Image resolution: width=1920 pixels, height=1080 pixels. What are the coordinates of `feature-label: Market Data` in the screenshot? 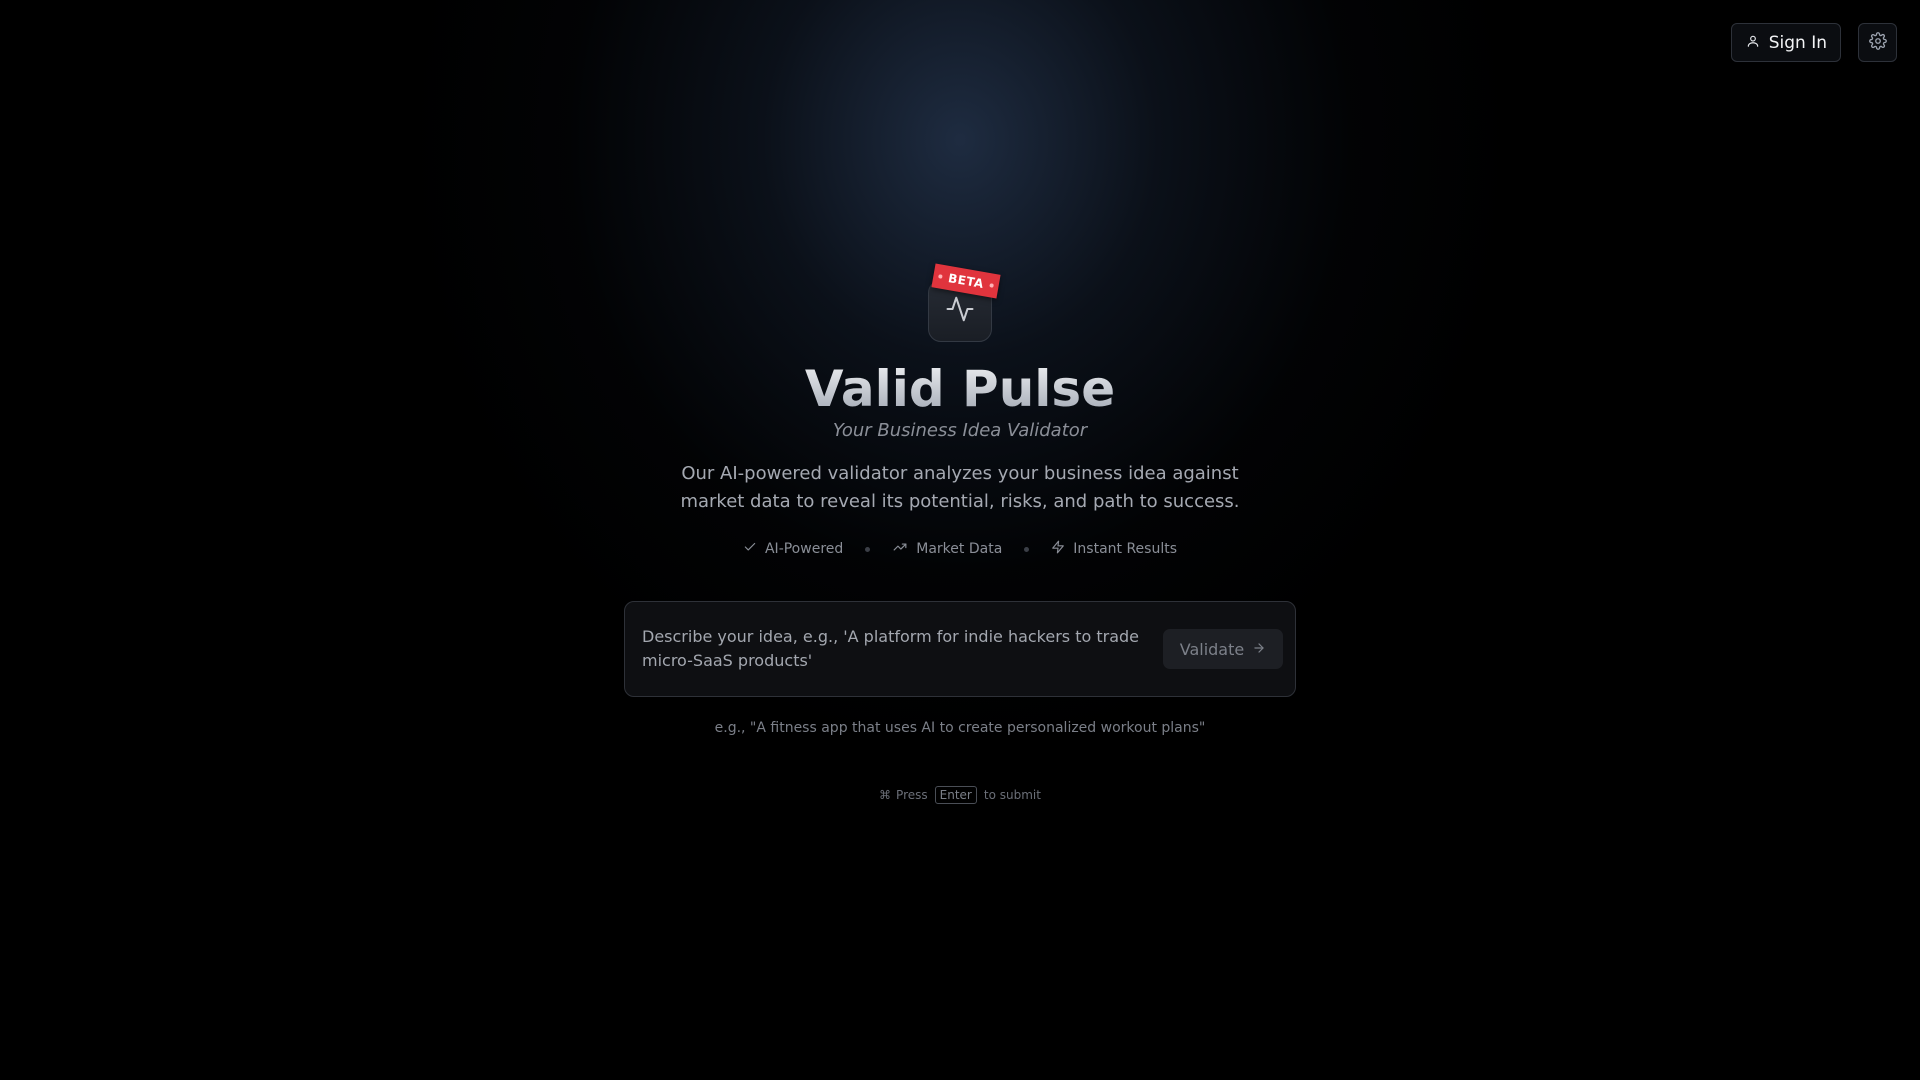 It's located at (959, 549).